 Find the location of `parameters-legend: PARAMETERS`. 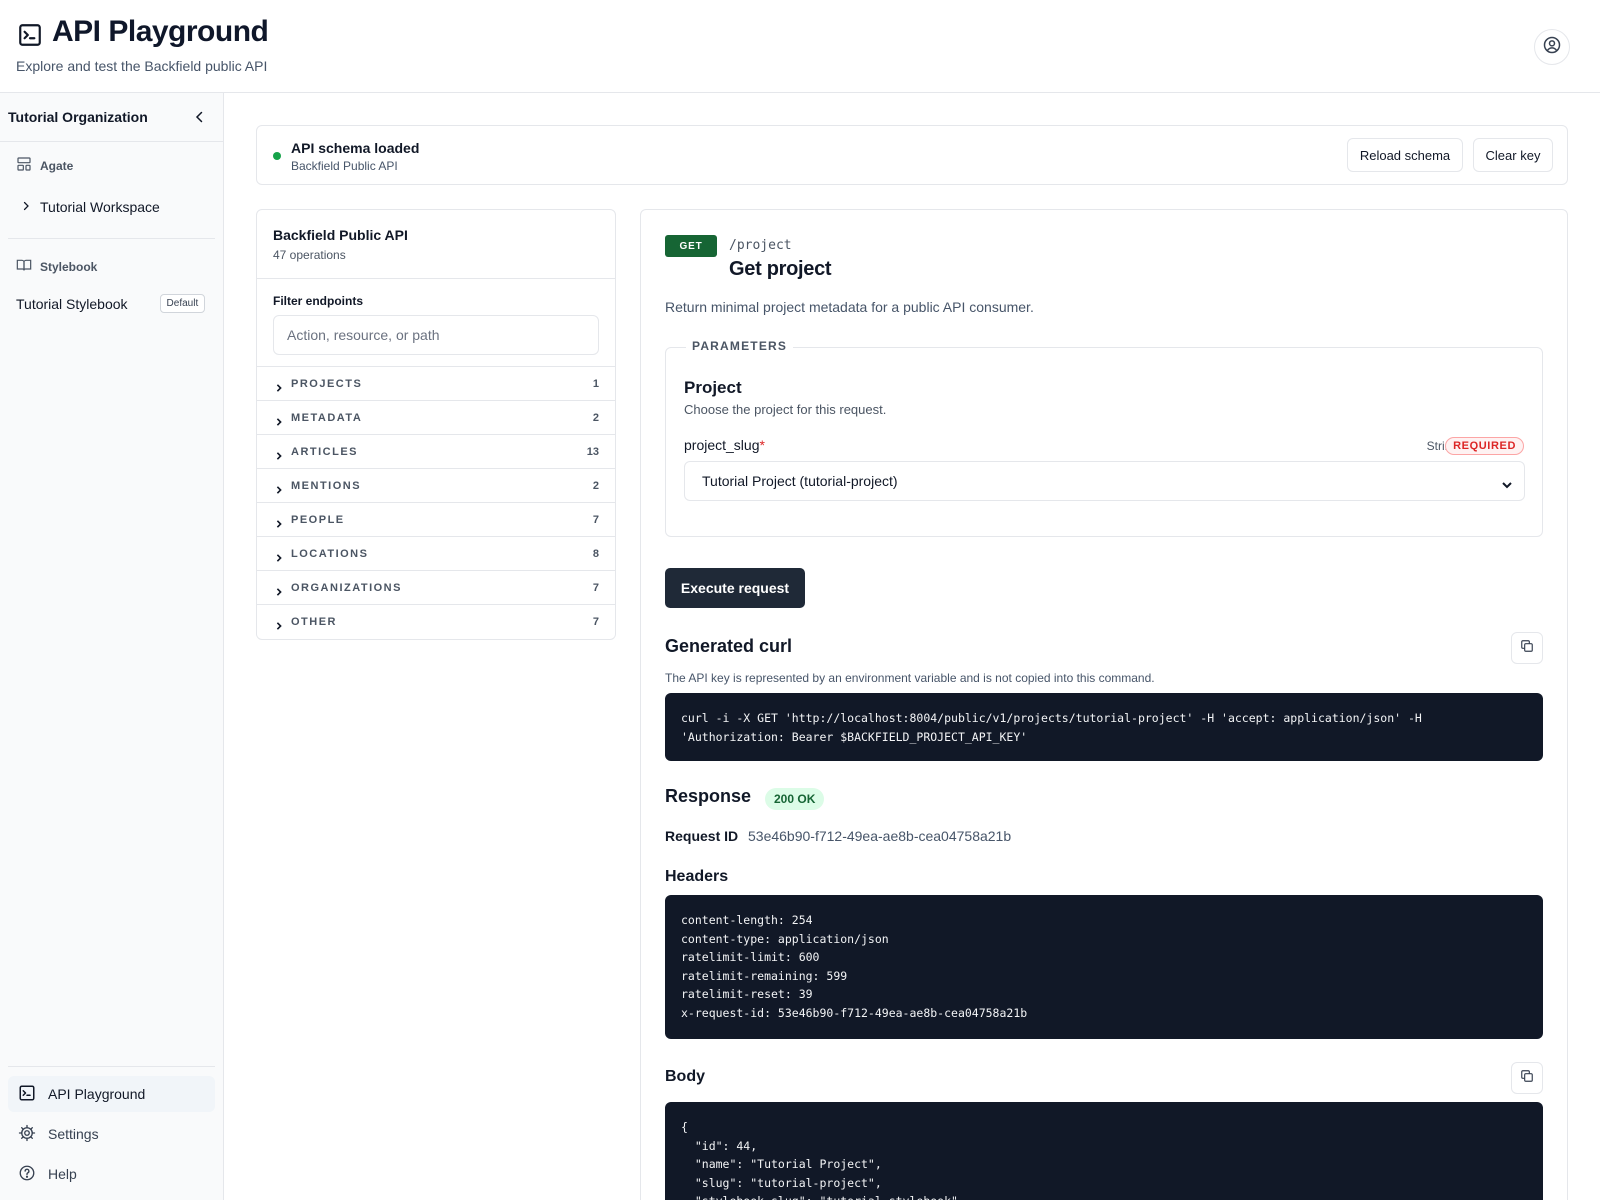

parameters-legend: PARAMETERS is located at coordinates (740, 346).